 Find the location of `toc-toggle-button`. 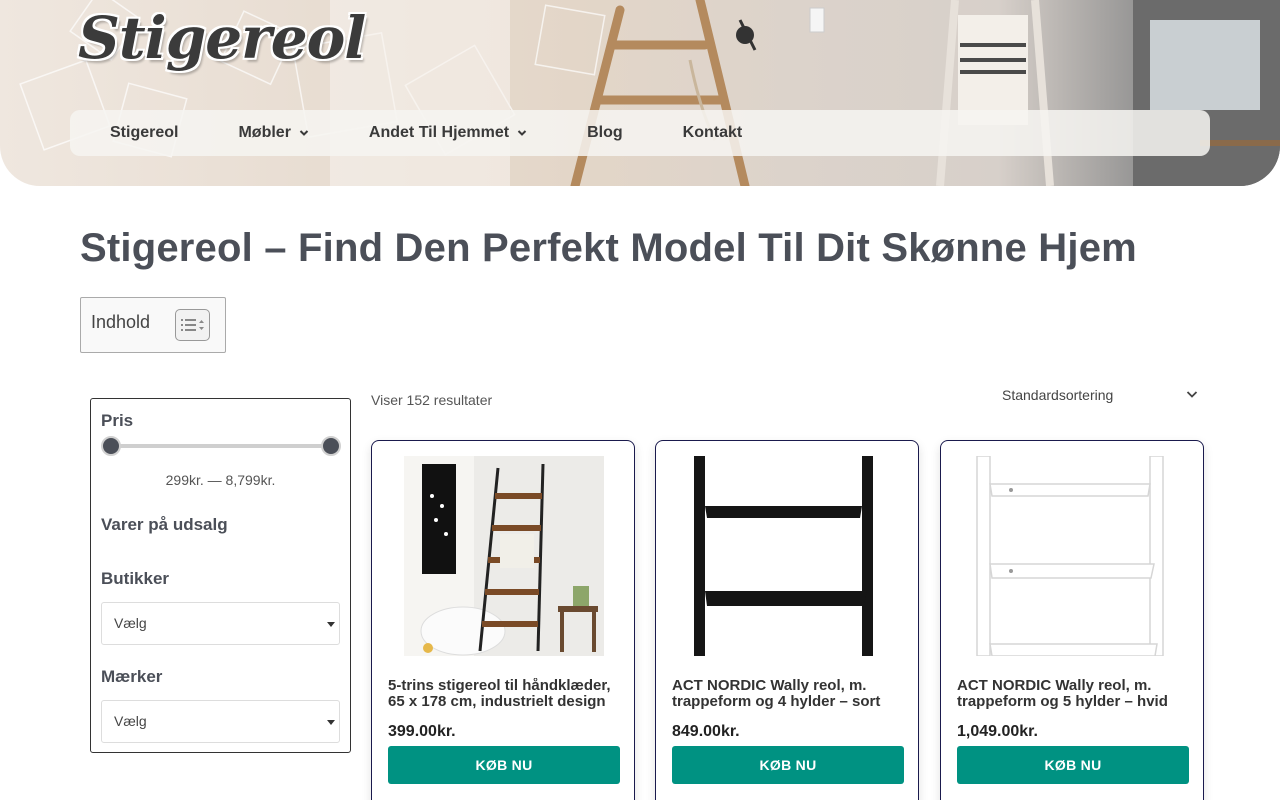

toc-toggle-button is located at coordinates (192, 325).